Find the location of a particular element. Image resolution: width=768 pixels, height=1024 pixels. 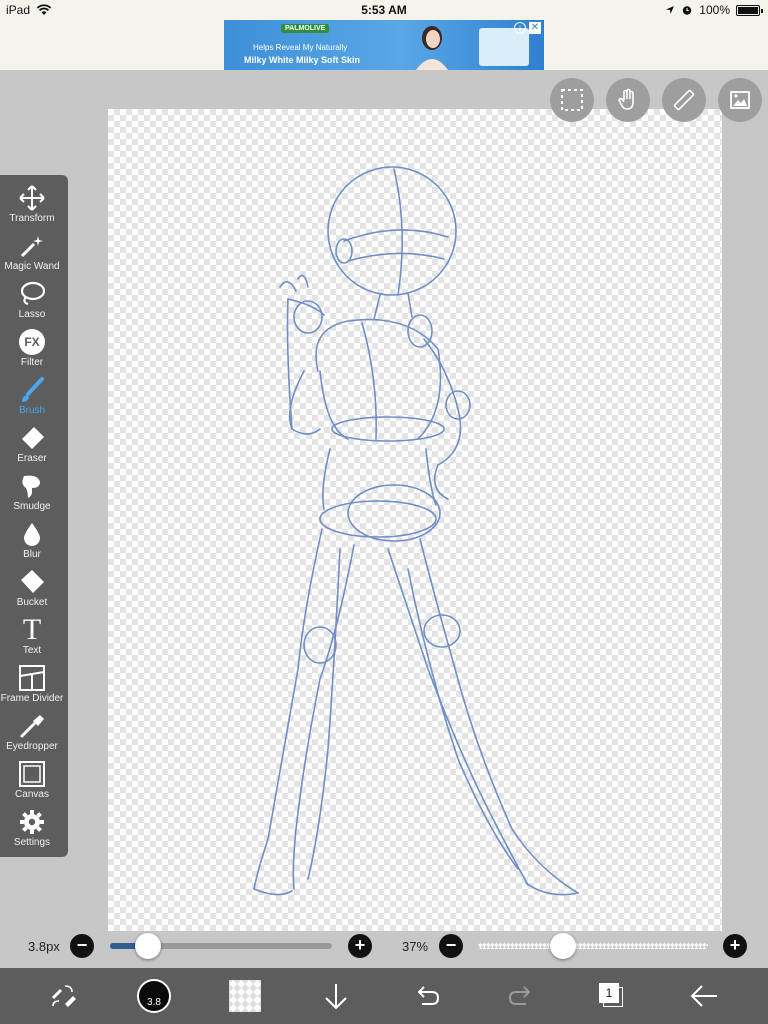

tool-frame-divider: Frame Divider is located at coordinates (32, 687).